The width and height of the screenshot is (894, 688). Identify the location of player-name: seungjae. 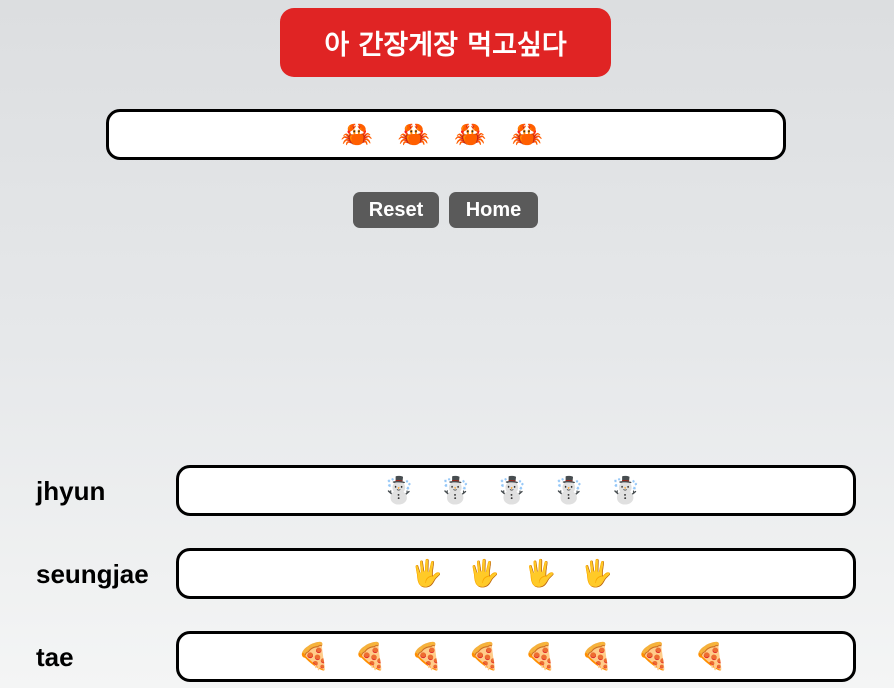
(92, 574).